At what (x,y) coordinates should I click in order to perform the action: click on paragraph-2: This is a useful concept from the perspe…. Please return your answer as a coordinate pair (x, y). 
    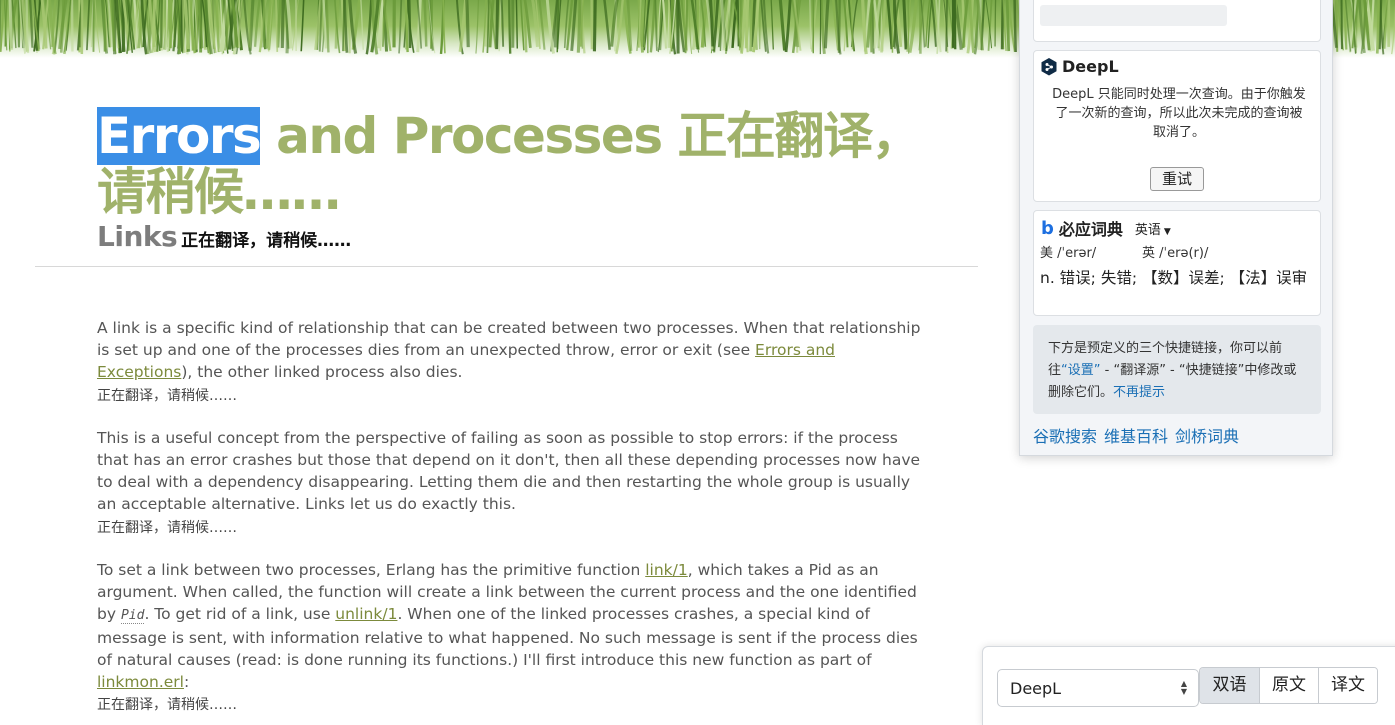
    Looking at the image, I should click on (509, 471).